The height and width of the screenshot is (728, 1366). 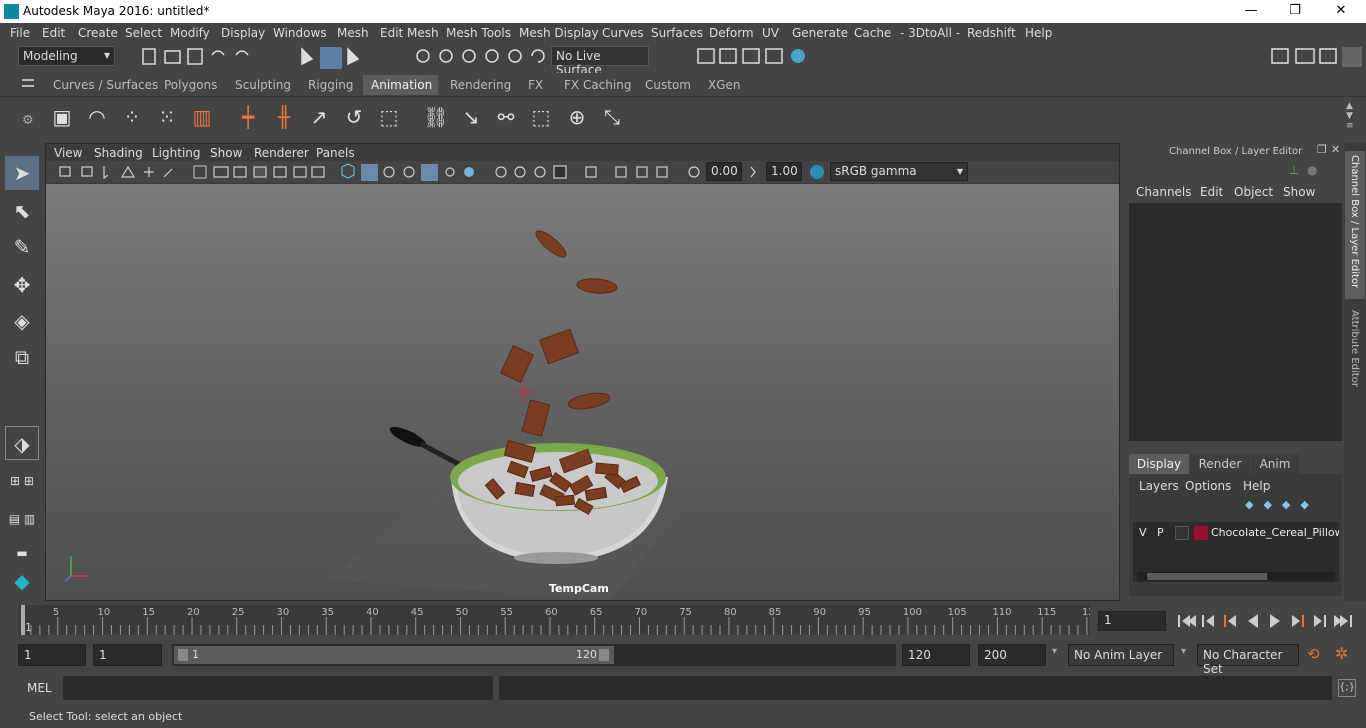 I want to click on layout-two-icon: ▤ ▥, so click(x=22, y=519).